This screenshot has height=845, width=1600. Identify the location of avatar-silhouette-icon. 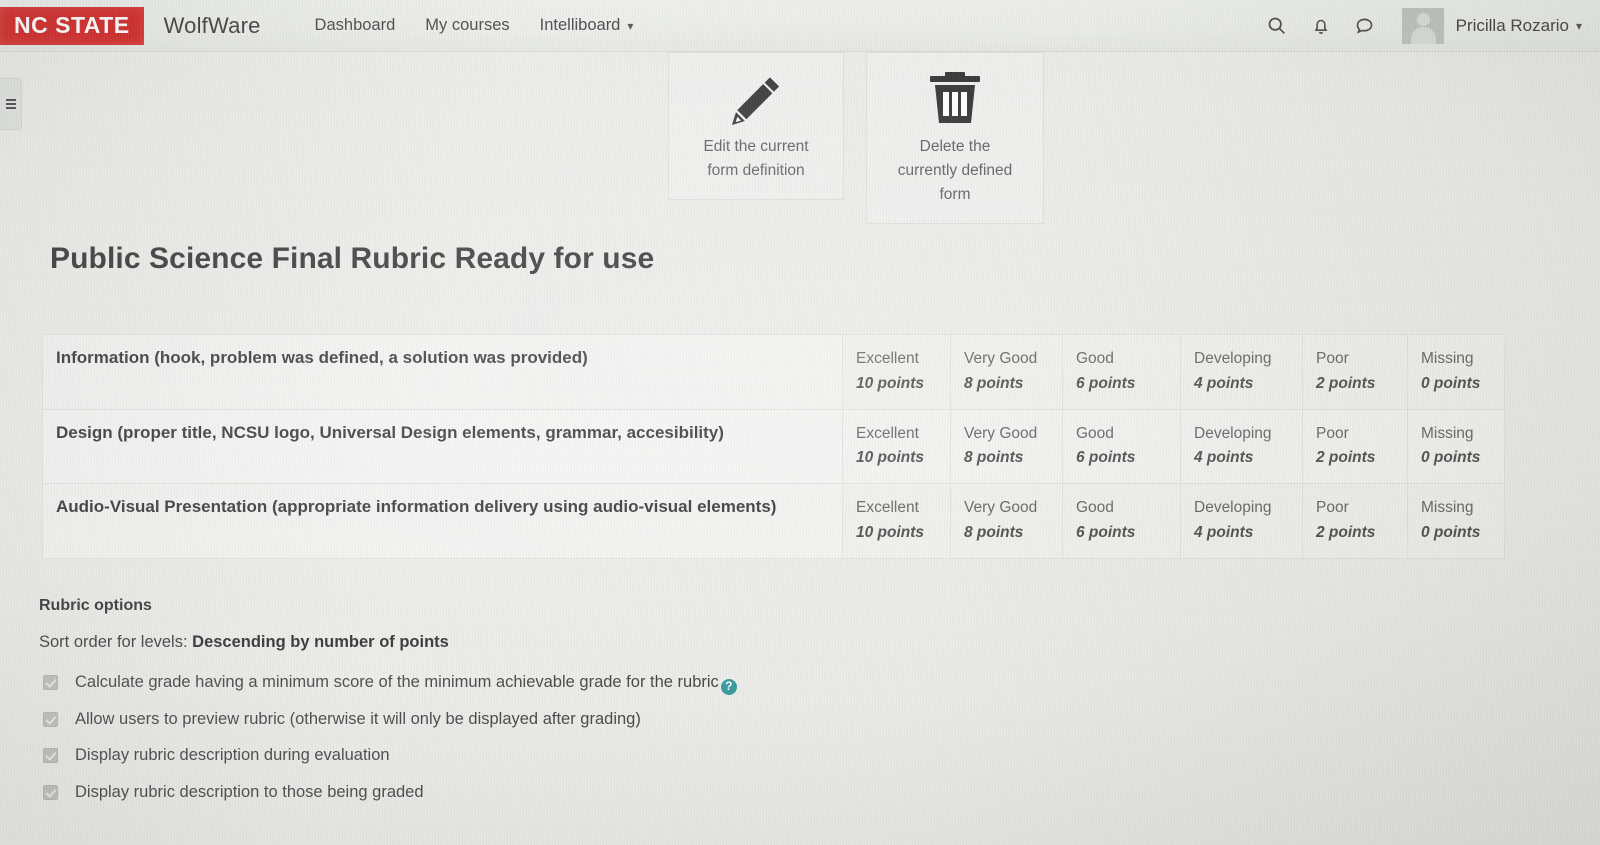
(1423, 27).